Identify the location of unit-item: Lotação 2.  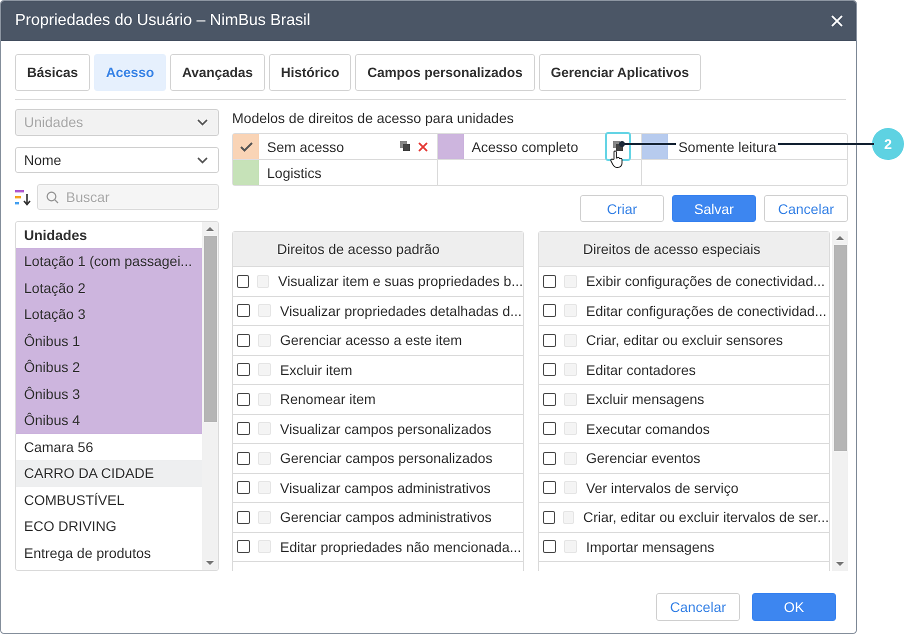
(109, 288).